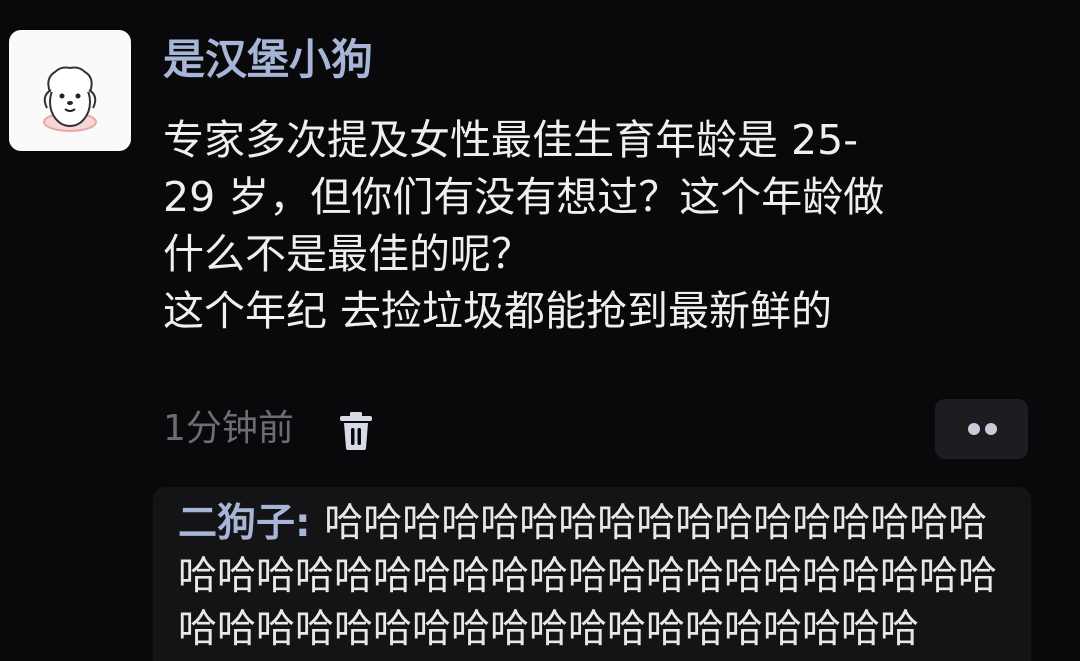 This screenshot has height=661, width=1080. I want to click on username: 是汉堡小狗, so click(268, 60).